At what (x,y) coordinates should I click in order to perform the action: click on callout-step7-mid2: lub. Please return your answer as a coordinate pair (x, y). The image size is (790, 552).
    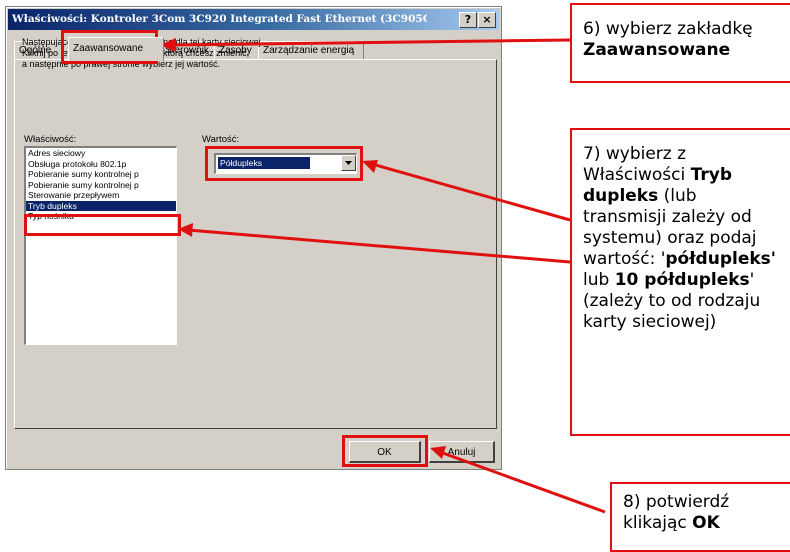
    Looking at the image, I should click on (599, 280).